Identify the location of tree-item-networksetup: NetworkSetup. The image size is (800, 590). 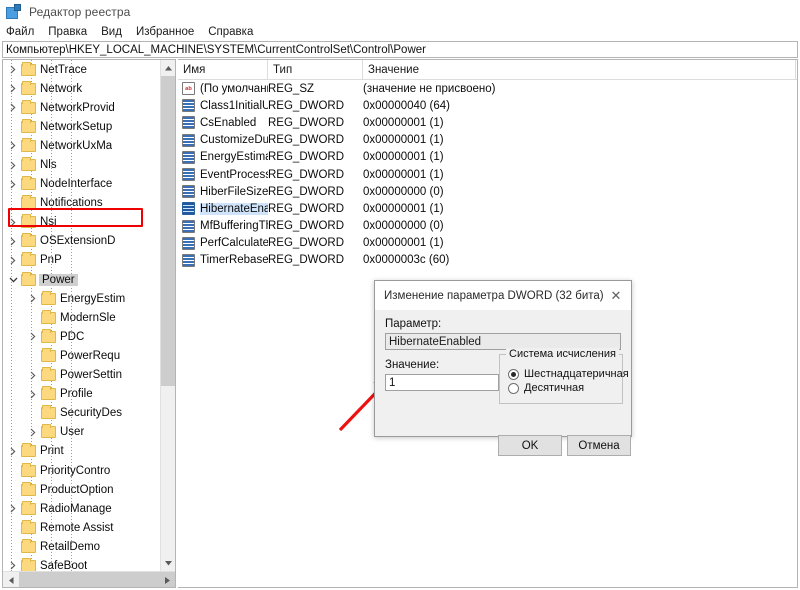
(82, 126).